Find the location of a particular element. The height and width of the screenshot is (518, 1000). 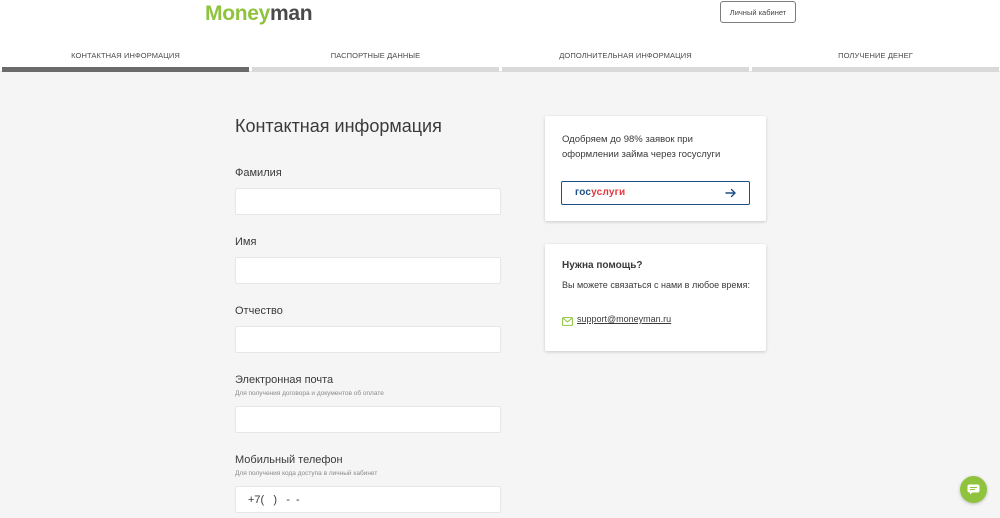

step-additional-info: ДОПОЛНИТЕЛЬНАЯ ИНФОРМАЦИЯ is located at coordinates (625, 59).